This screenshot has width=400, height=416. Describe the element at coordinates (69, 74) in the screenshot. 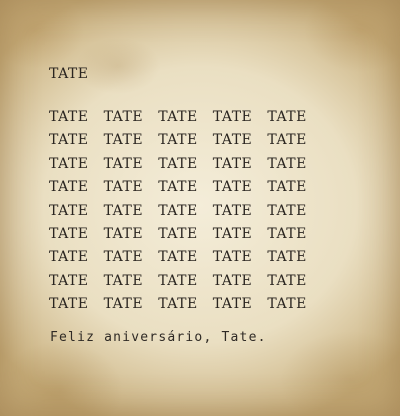

I see `header-word: TATE` at that location.